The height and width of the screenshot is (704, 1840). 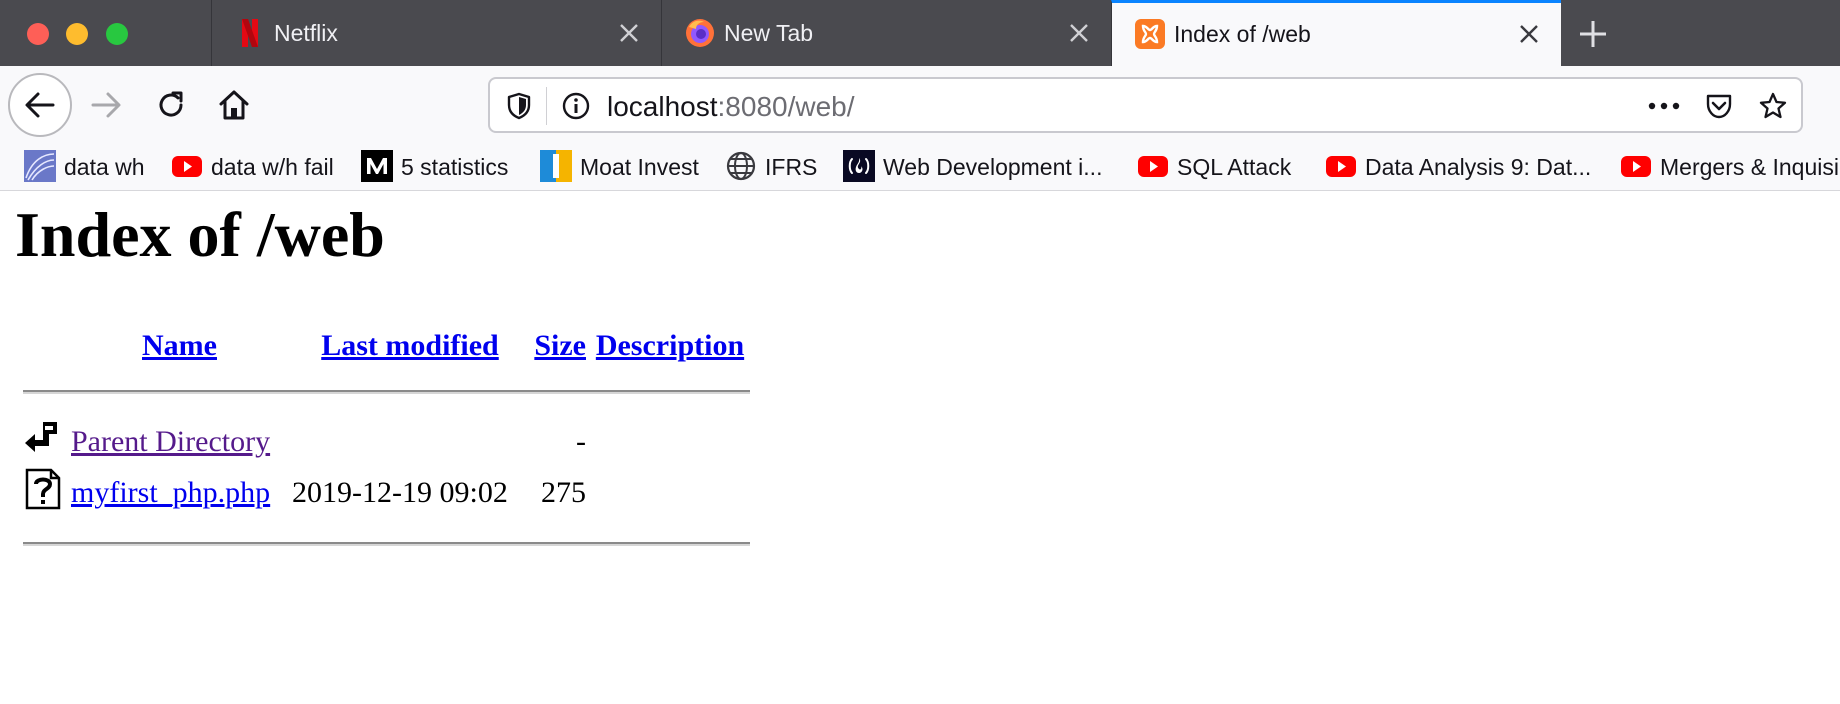 What do you see at coordinates (1478, 167) in the screenshot?
I see `bookmark-label: Data Analysis 9` at bounding box center [1478, 167].